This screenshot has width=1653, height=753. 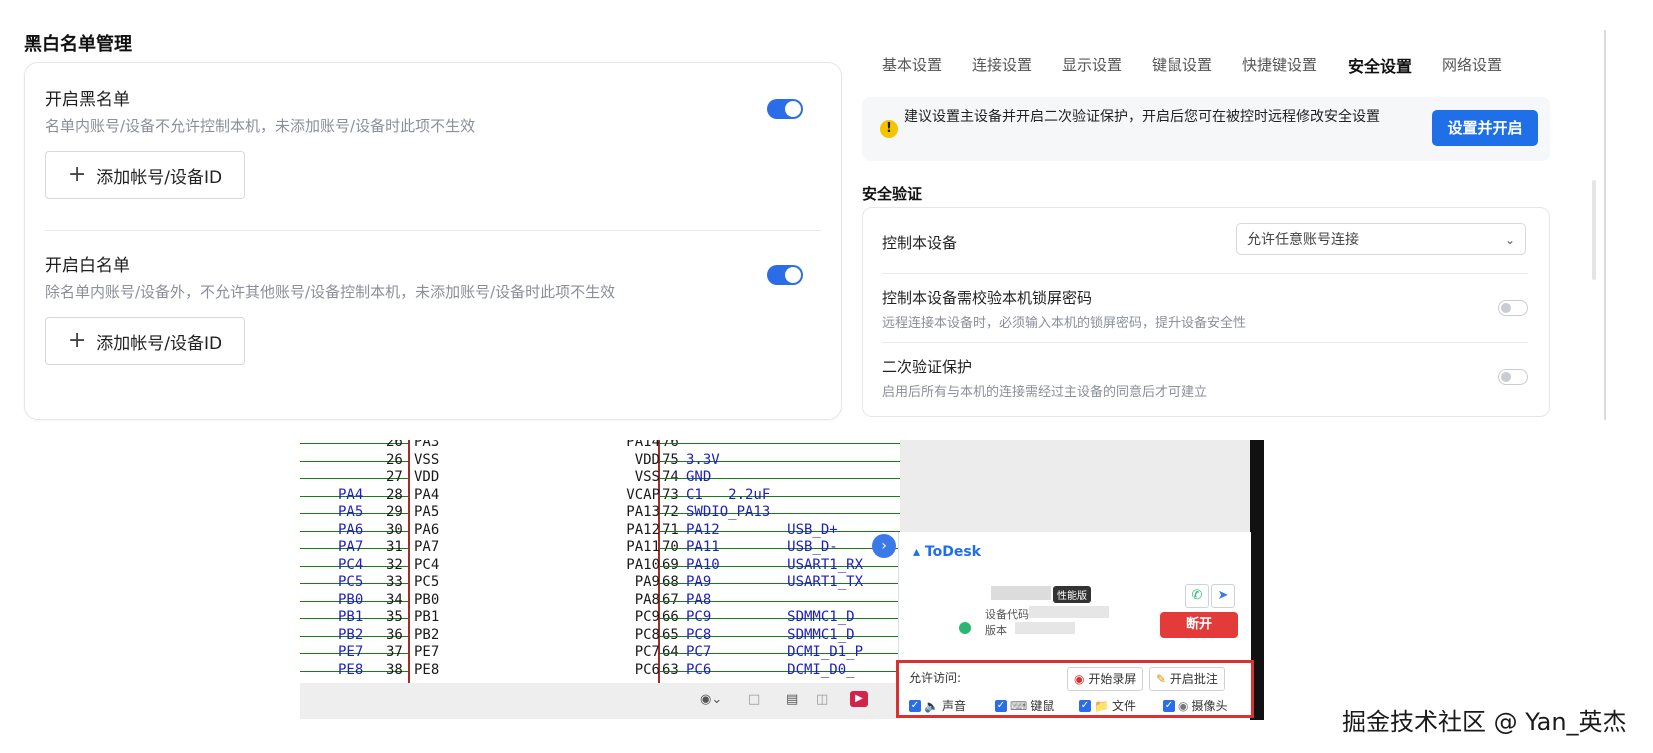 I want to click on pin-name: PE8, so click(x=427, y=669).